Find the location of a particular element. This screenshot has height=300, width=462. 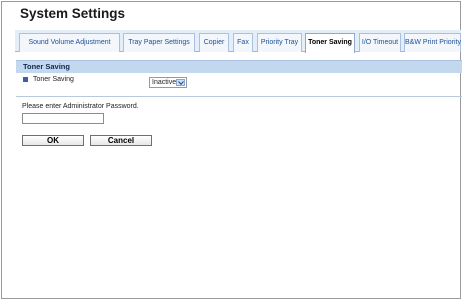

password-prompt: Please enter Administrator Password. is located at coordinates (80, 106).